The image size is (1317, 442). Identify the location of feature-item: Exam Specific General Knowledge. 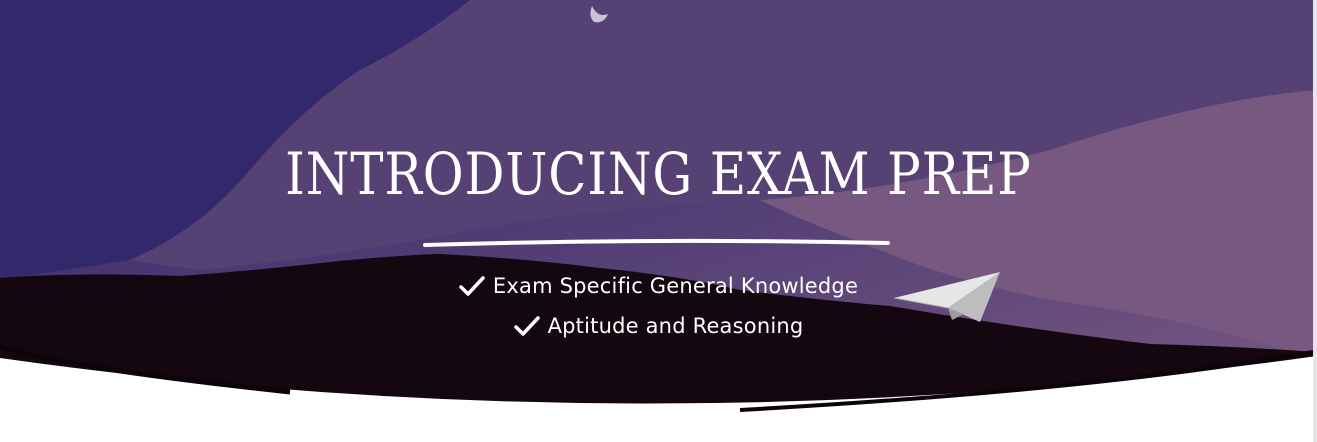
(658, 286).